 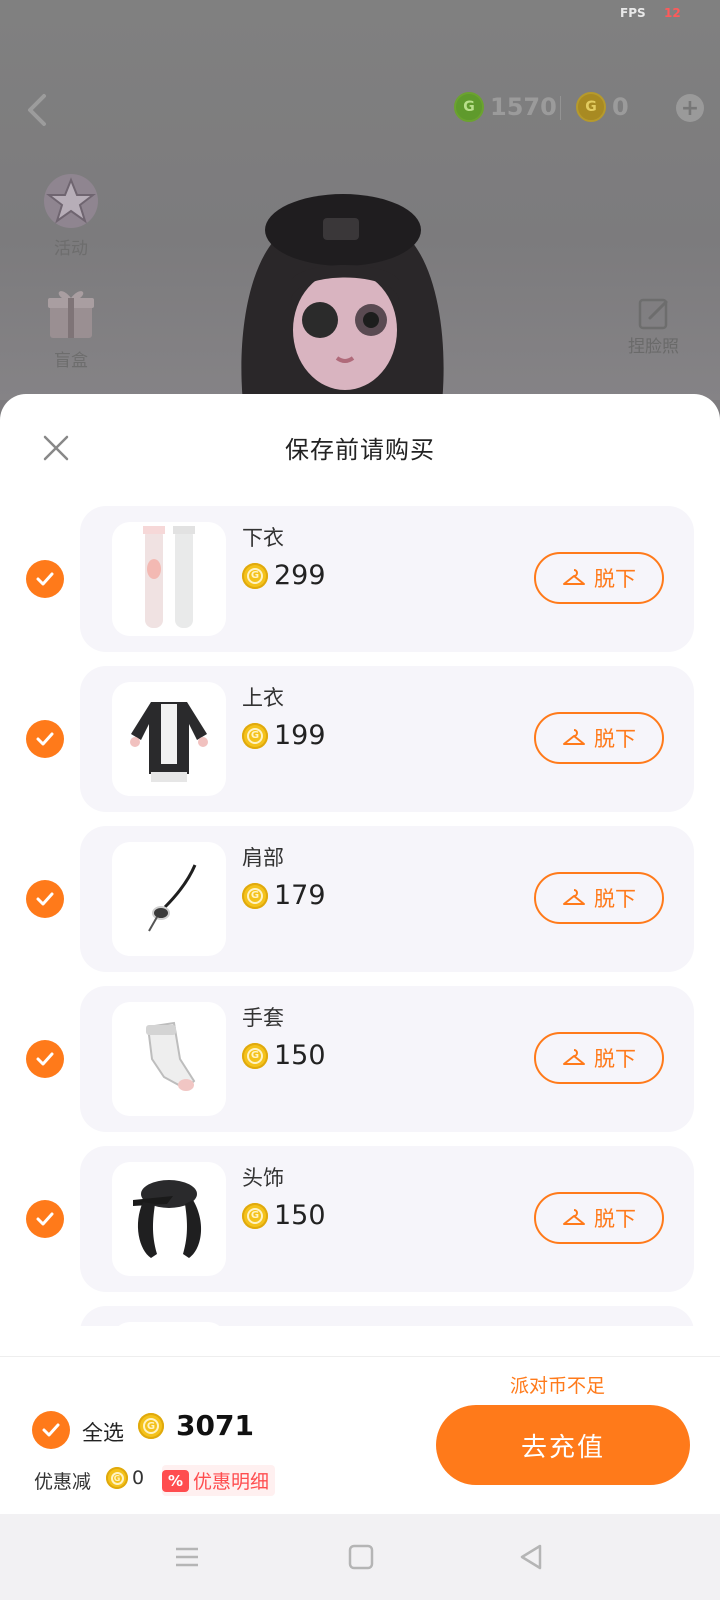 What do you see at coordinates (215, 1425) in the screenshot?
I see `total-price: 3071` at bounding box center [215, 1425].